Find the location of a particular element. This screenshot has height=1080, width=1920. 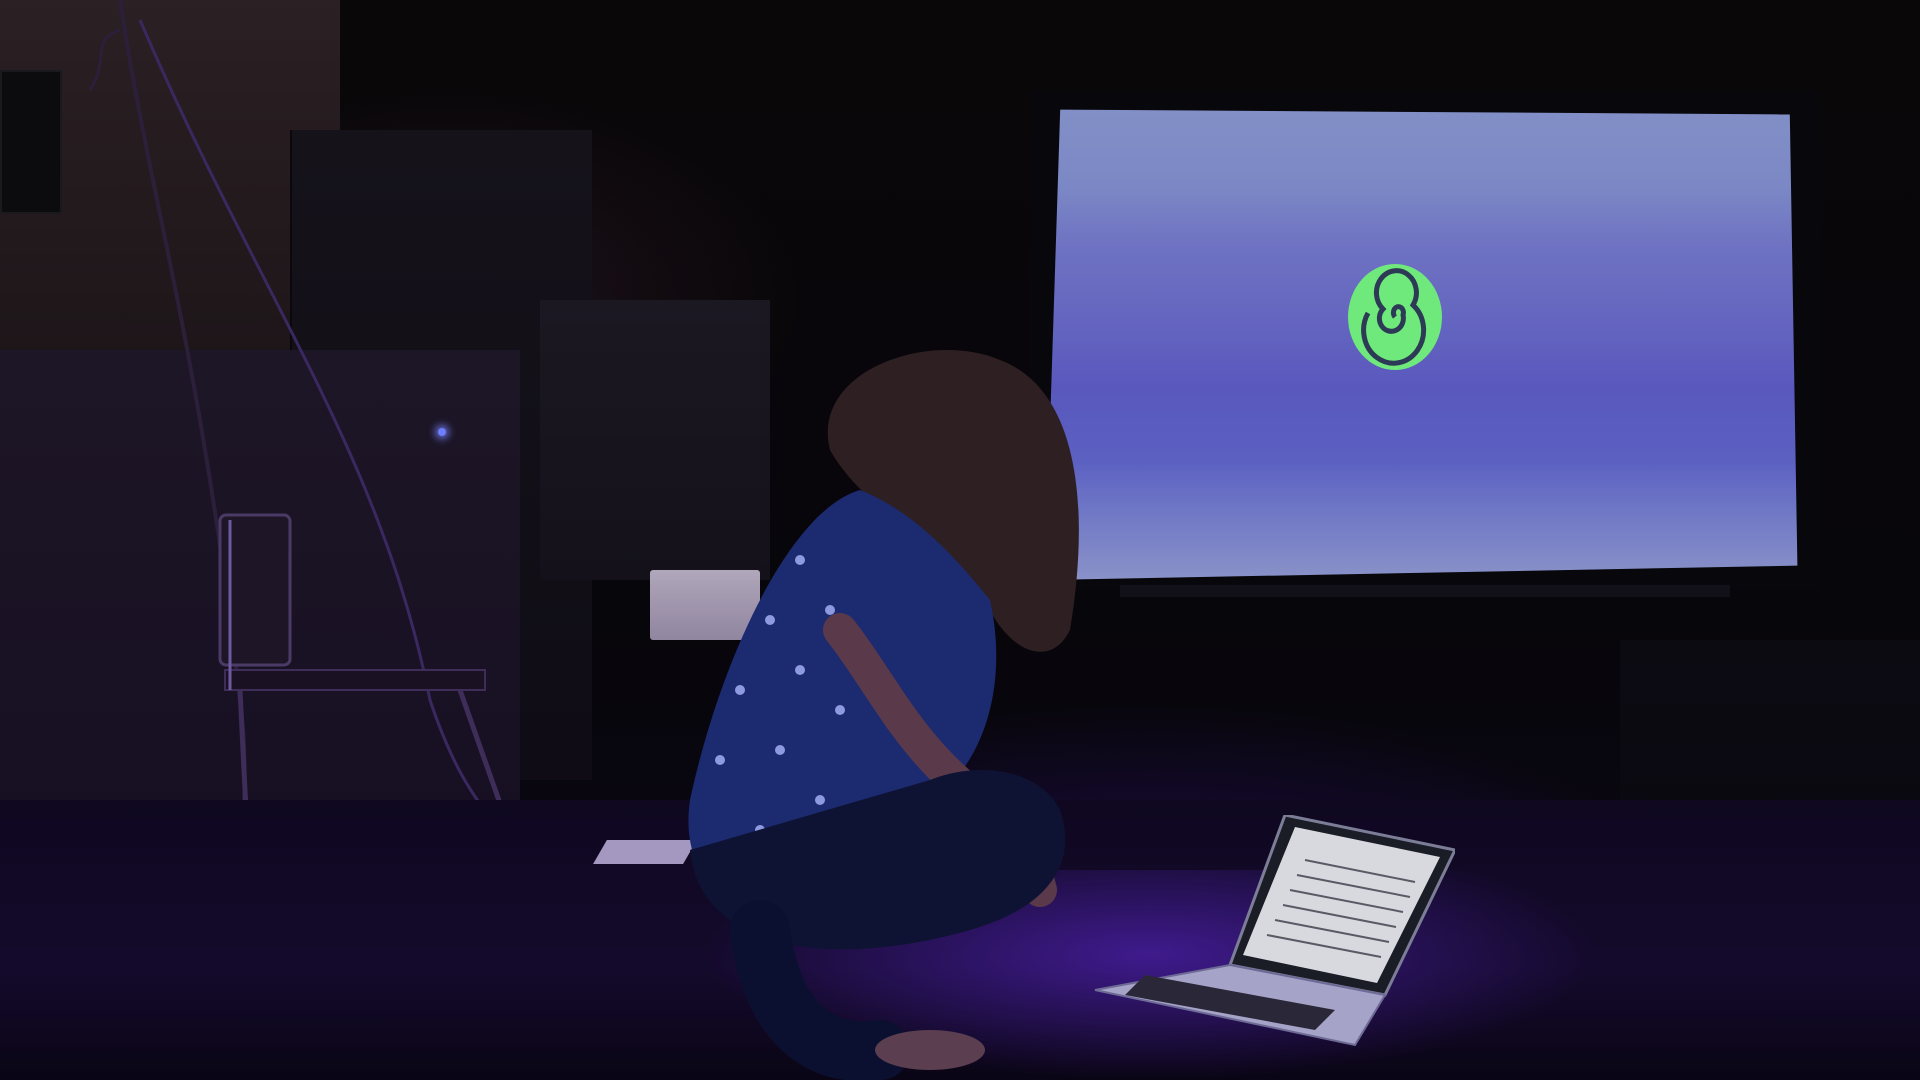

laptop is located at coordinates (1274, 931).